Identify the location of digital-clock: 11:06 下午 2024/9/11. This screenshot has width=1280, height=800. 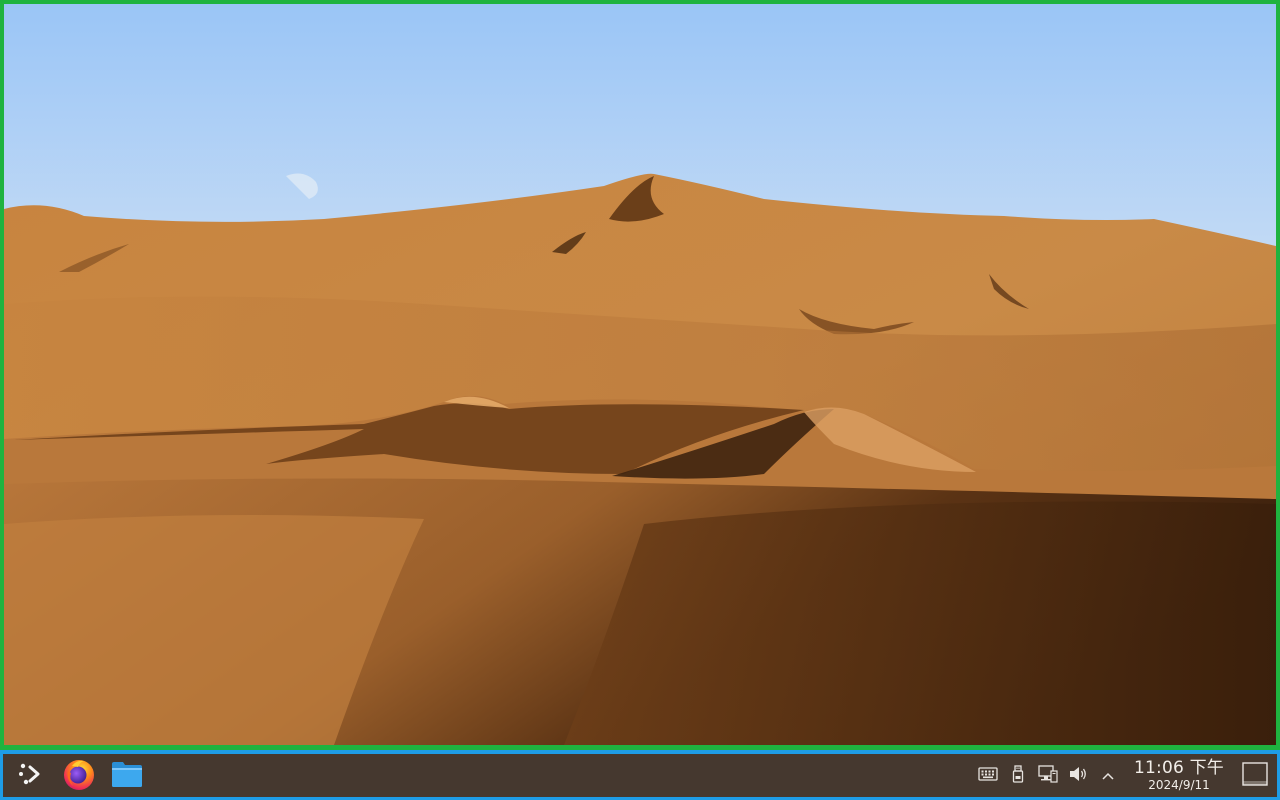
(1179, 774).